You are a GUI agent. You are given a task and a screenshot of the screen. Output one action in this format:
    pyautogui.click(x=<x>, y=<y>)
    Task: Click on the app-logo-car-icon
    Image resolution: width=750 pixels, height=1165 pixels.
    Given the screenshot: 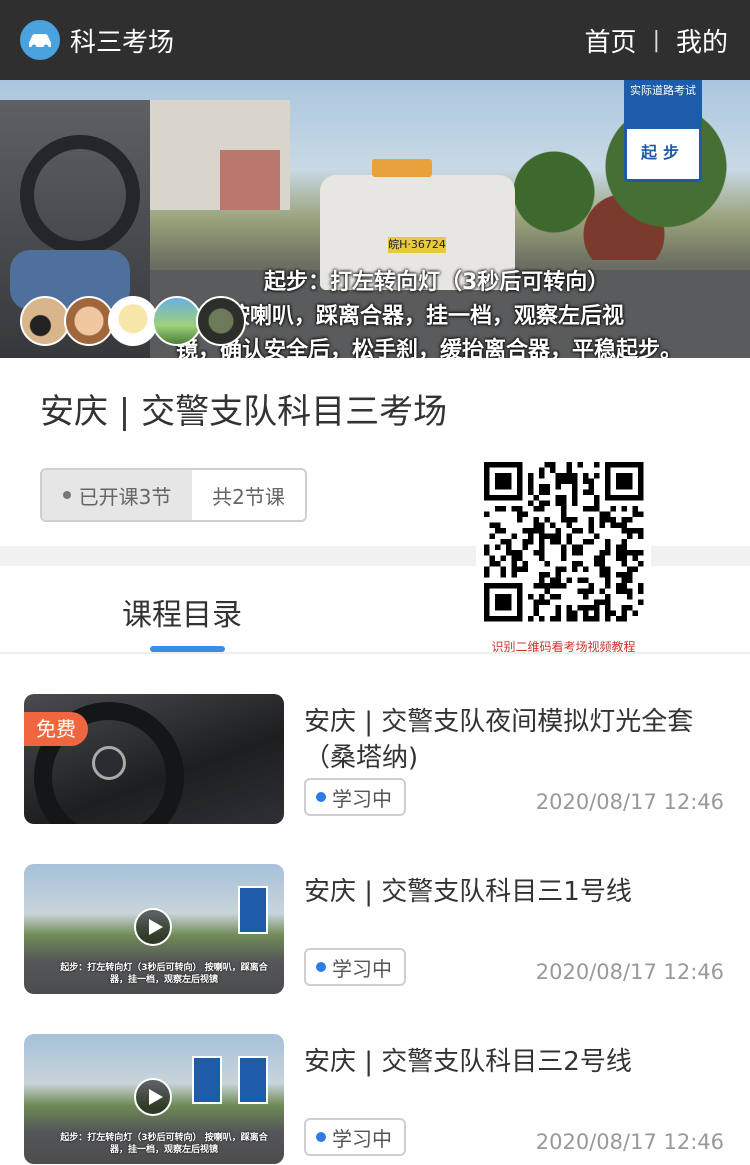 What is the action you would take?
    pyautogui.click(x=40, y=40)
    